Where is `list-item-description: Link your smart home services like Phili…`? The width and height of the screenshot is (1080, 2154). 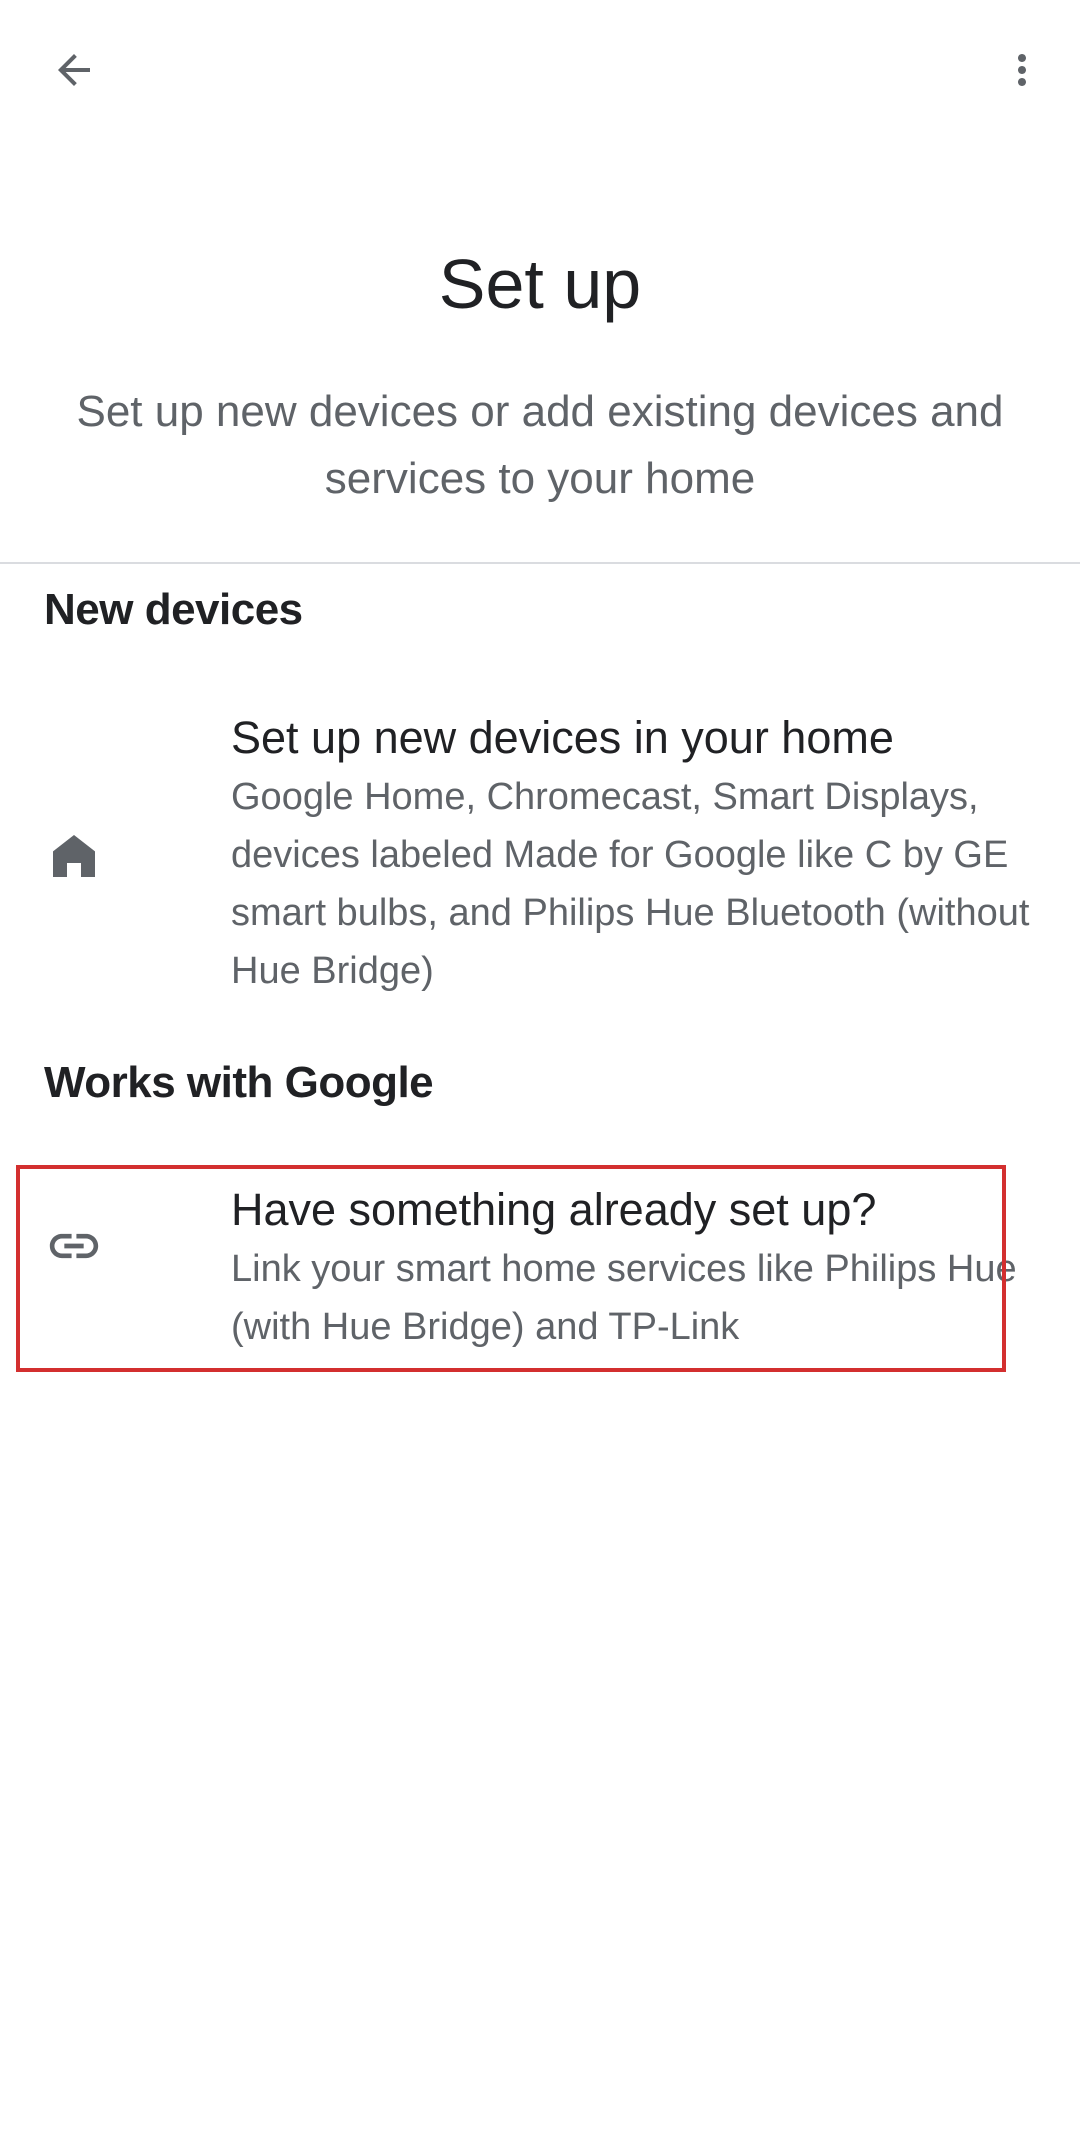
list-item-description: Link your smart home services like Phili… is located at coordinates (624, 1298).